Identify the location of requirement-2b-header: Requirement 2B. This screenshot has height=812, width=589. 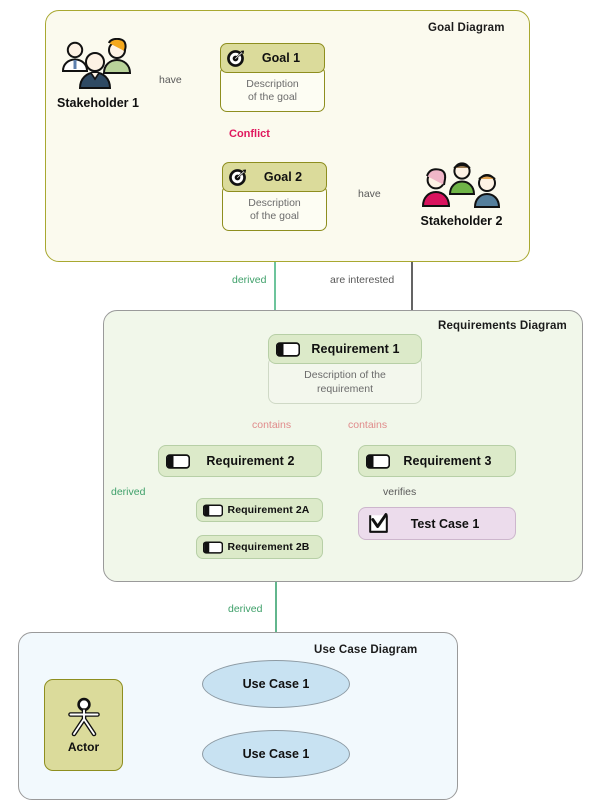
(259, 547).